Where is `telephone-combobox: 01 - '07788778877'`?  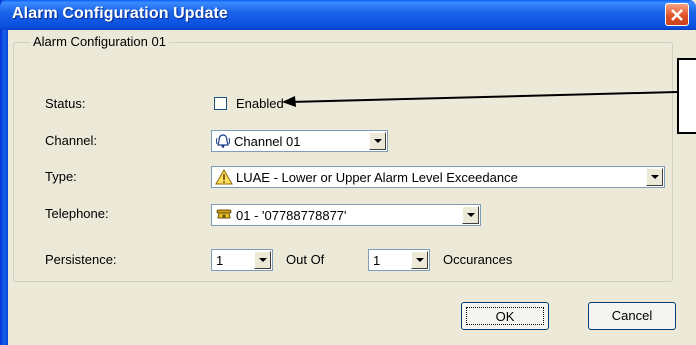
telephone-combobox: 01 - '07788778877' is located at coordinates (346, 215).